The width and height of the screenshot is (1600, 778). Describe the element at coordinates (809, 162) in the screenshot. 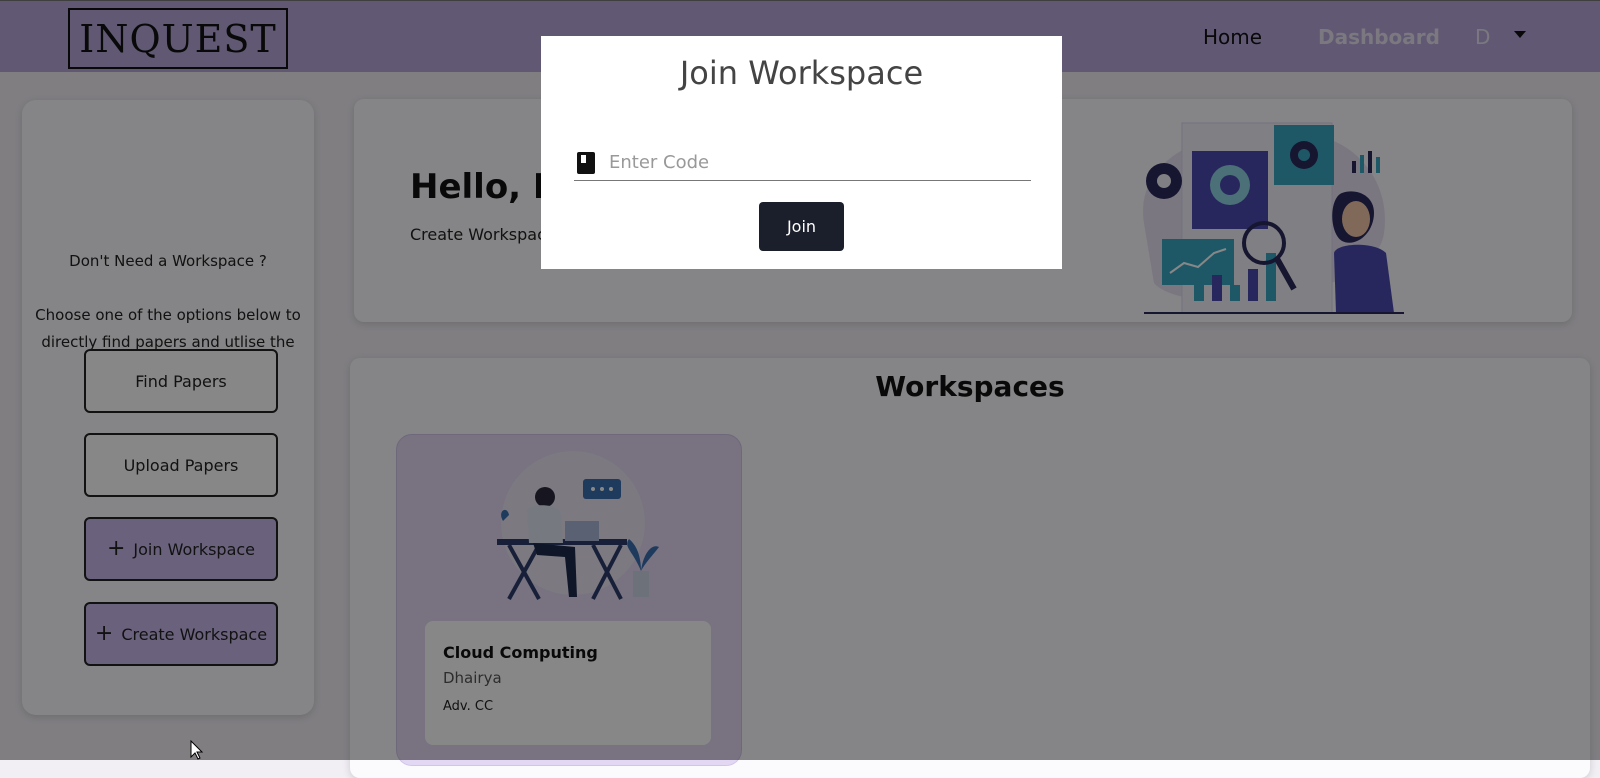

I see `workspace-code-input` at that location.